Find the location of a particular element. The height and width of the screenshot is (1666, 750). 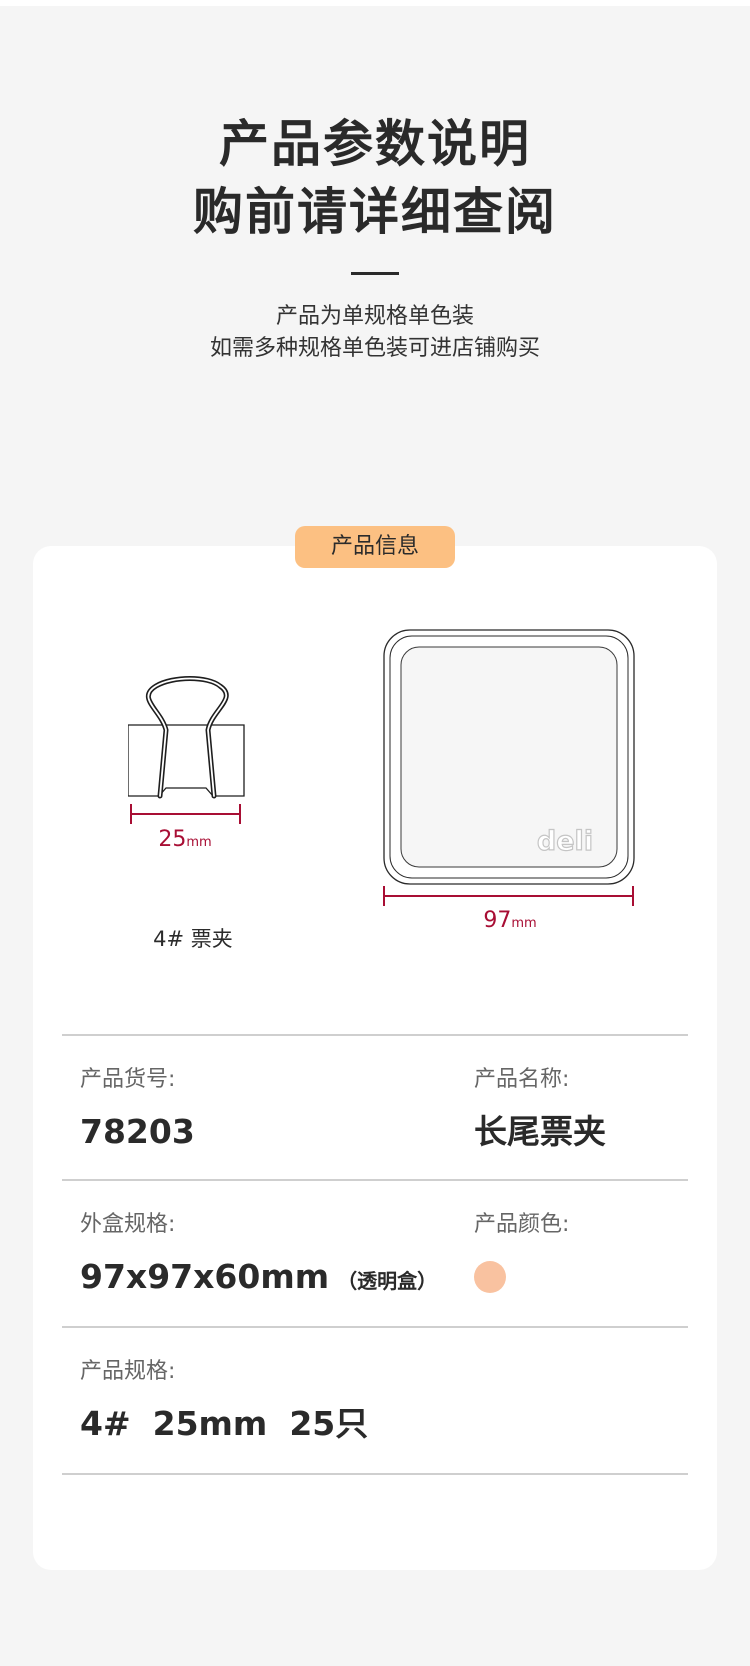

box-size-cell: 外盒规格: 97x97x60mm （透明盒） is located at coordinates (258, 1256).